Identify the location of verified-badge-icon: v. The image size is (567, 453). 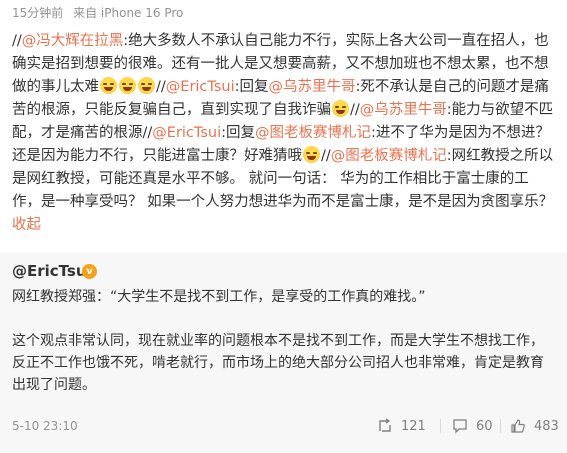
(89, 271).